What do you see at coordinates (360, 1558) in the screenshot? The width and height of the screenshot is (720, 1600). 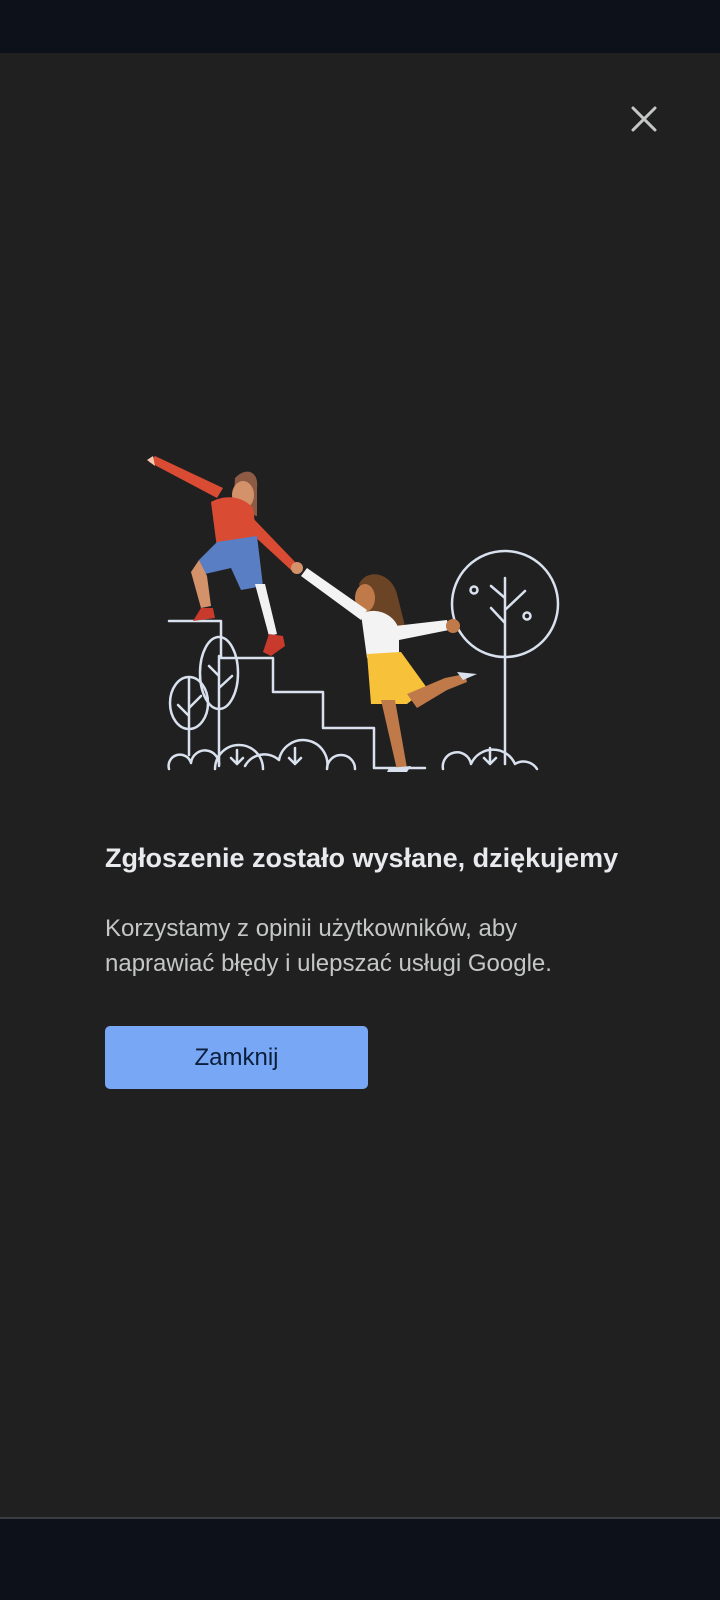 I see `navigation-bar` at bounding box center [360, 1558].